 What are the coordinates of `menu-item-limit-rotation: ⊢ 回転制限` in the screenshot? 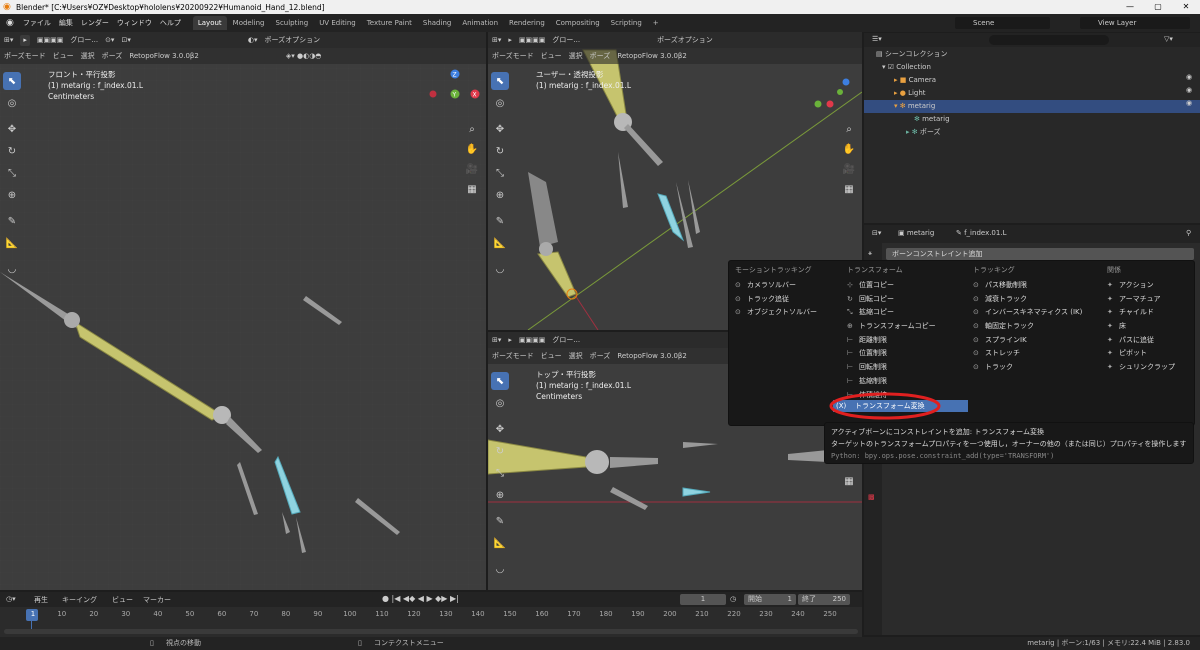 It's located at (891, 368).